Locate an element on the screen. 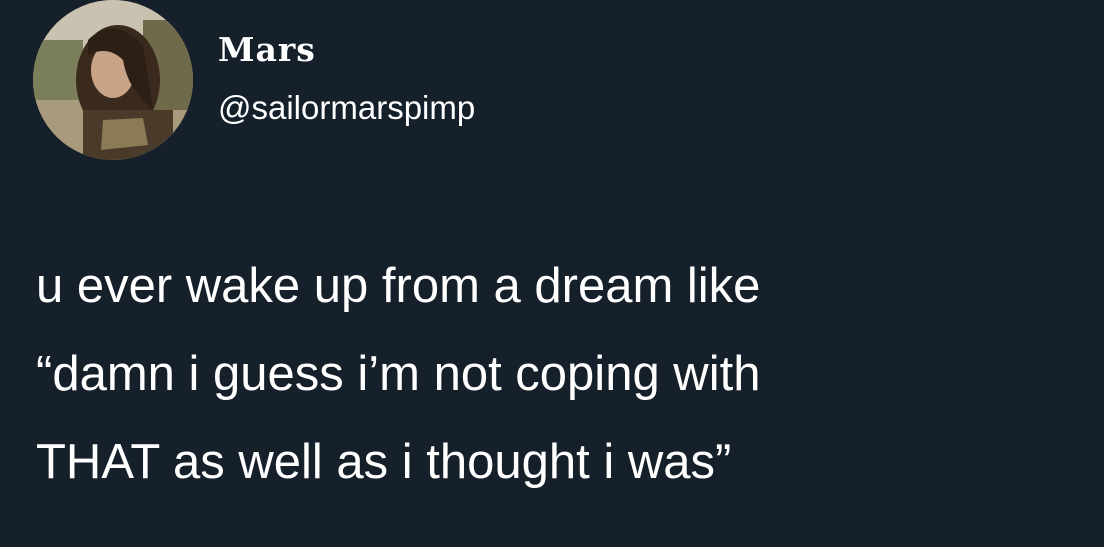 The image size is (1104, 547). username-handle: @sailormarspimp is located at coordinates (346, 107).